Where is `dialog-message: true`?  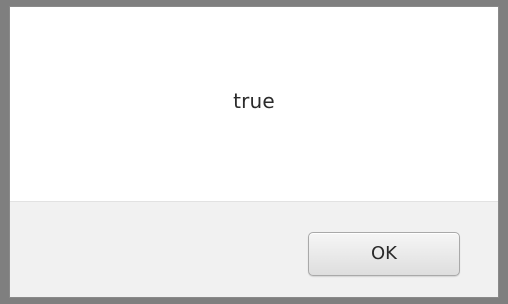 dialog-message: true is located at coordinates (254, 101).